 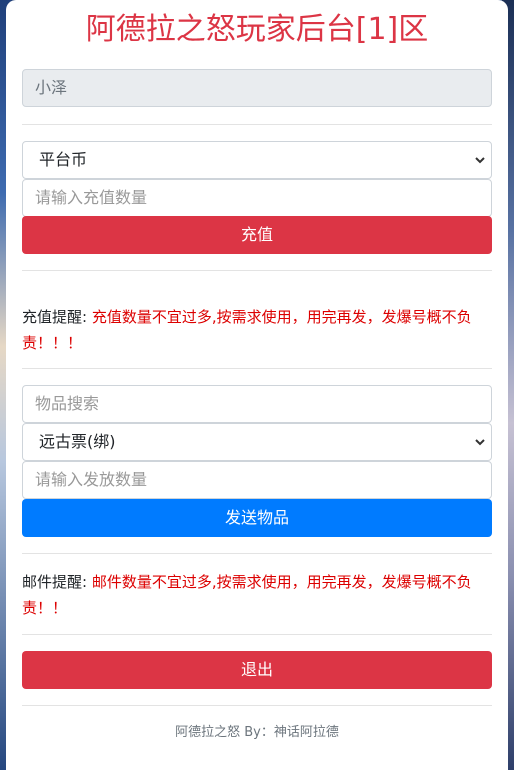 What do you see at coordinates (257, 480) in the screenshot?
I see `item-amount-input: 请输入发放数量` at bounding box center [257, 480].